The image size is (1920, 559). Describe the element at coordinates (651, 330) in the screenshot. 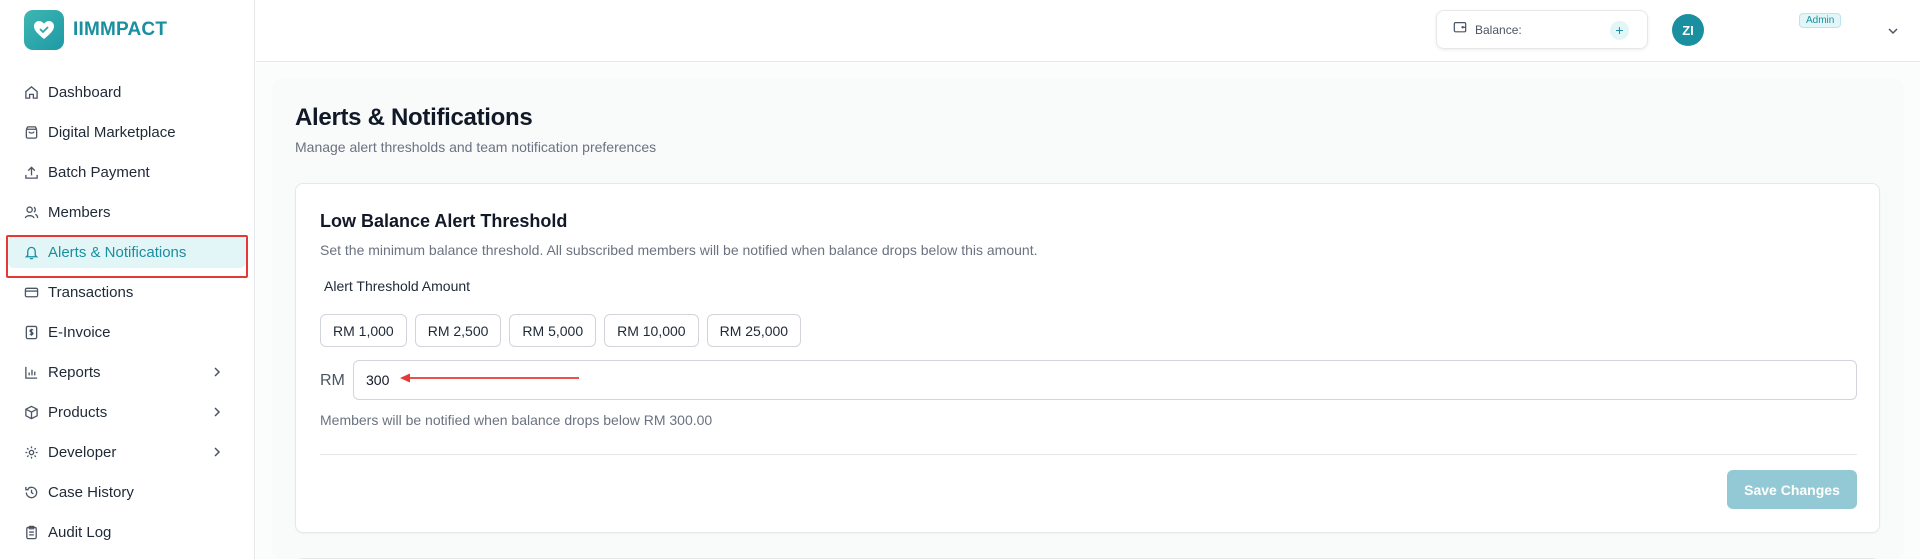

I see `preset-button-10000: RM 10,000` at that location.